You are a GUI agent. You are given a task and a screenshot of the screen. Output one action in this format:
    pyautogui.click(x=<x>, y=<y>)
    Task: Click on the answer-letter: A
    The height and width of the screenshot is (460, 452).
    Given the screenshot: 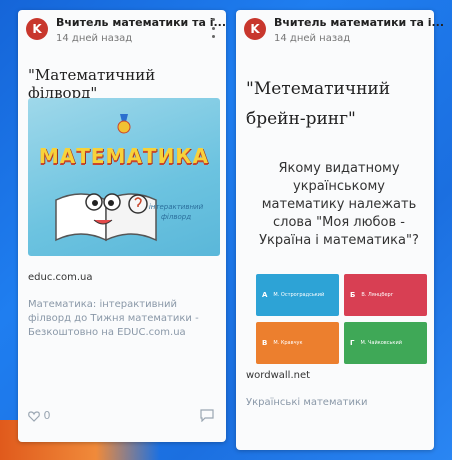 What is the action you would take?
    pyautogui.click(x=265, y=295)
    